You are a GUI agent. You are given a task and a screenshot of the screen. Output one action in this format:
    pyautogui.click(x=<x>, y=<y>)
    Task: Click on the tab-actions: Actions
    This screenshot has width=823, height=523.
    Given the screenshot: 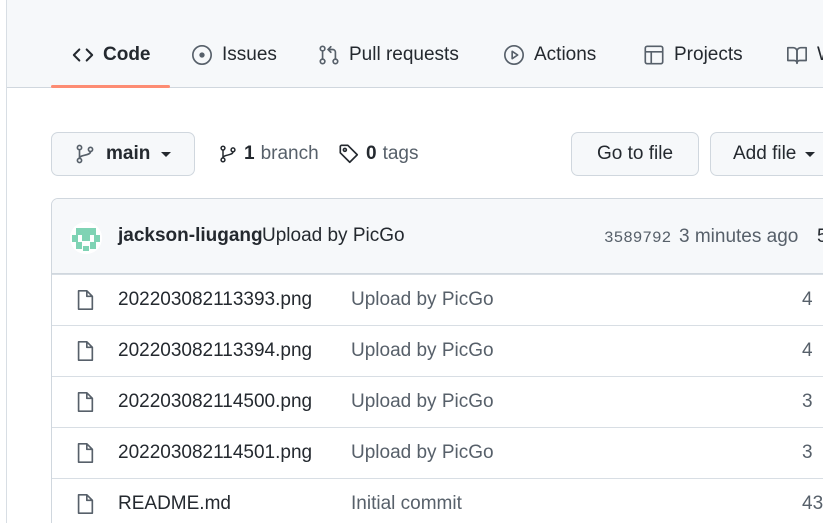 What is the action you would take?
    pyautogui.click(x=549, y=55)
    